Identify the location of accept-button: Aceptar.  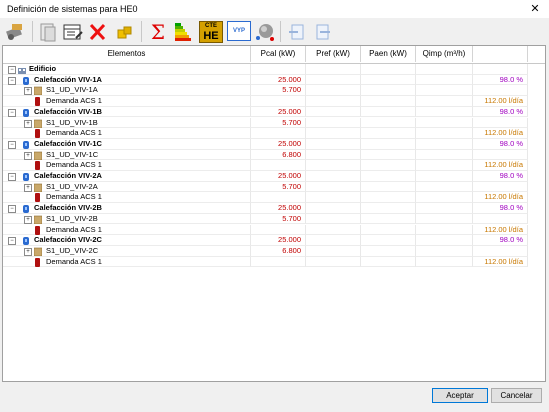
(460, 395).